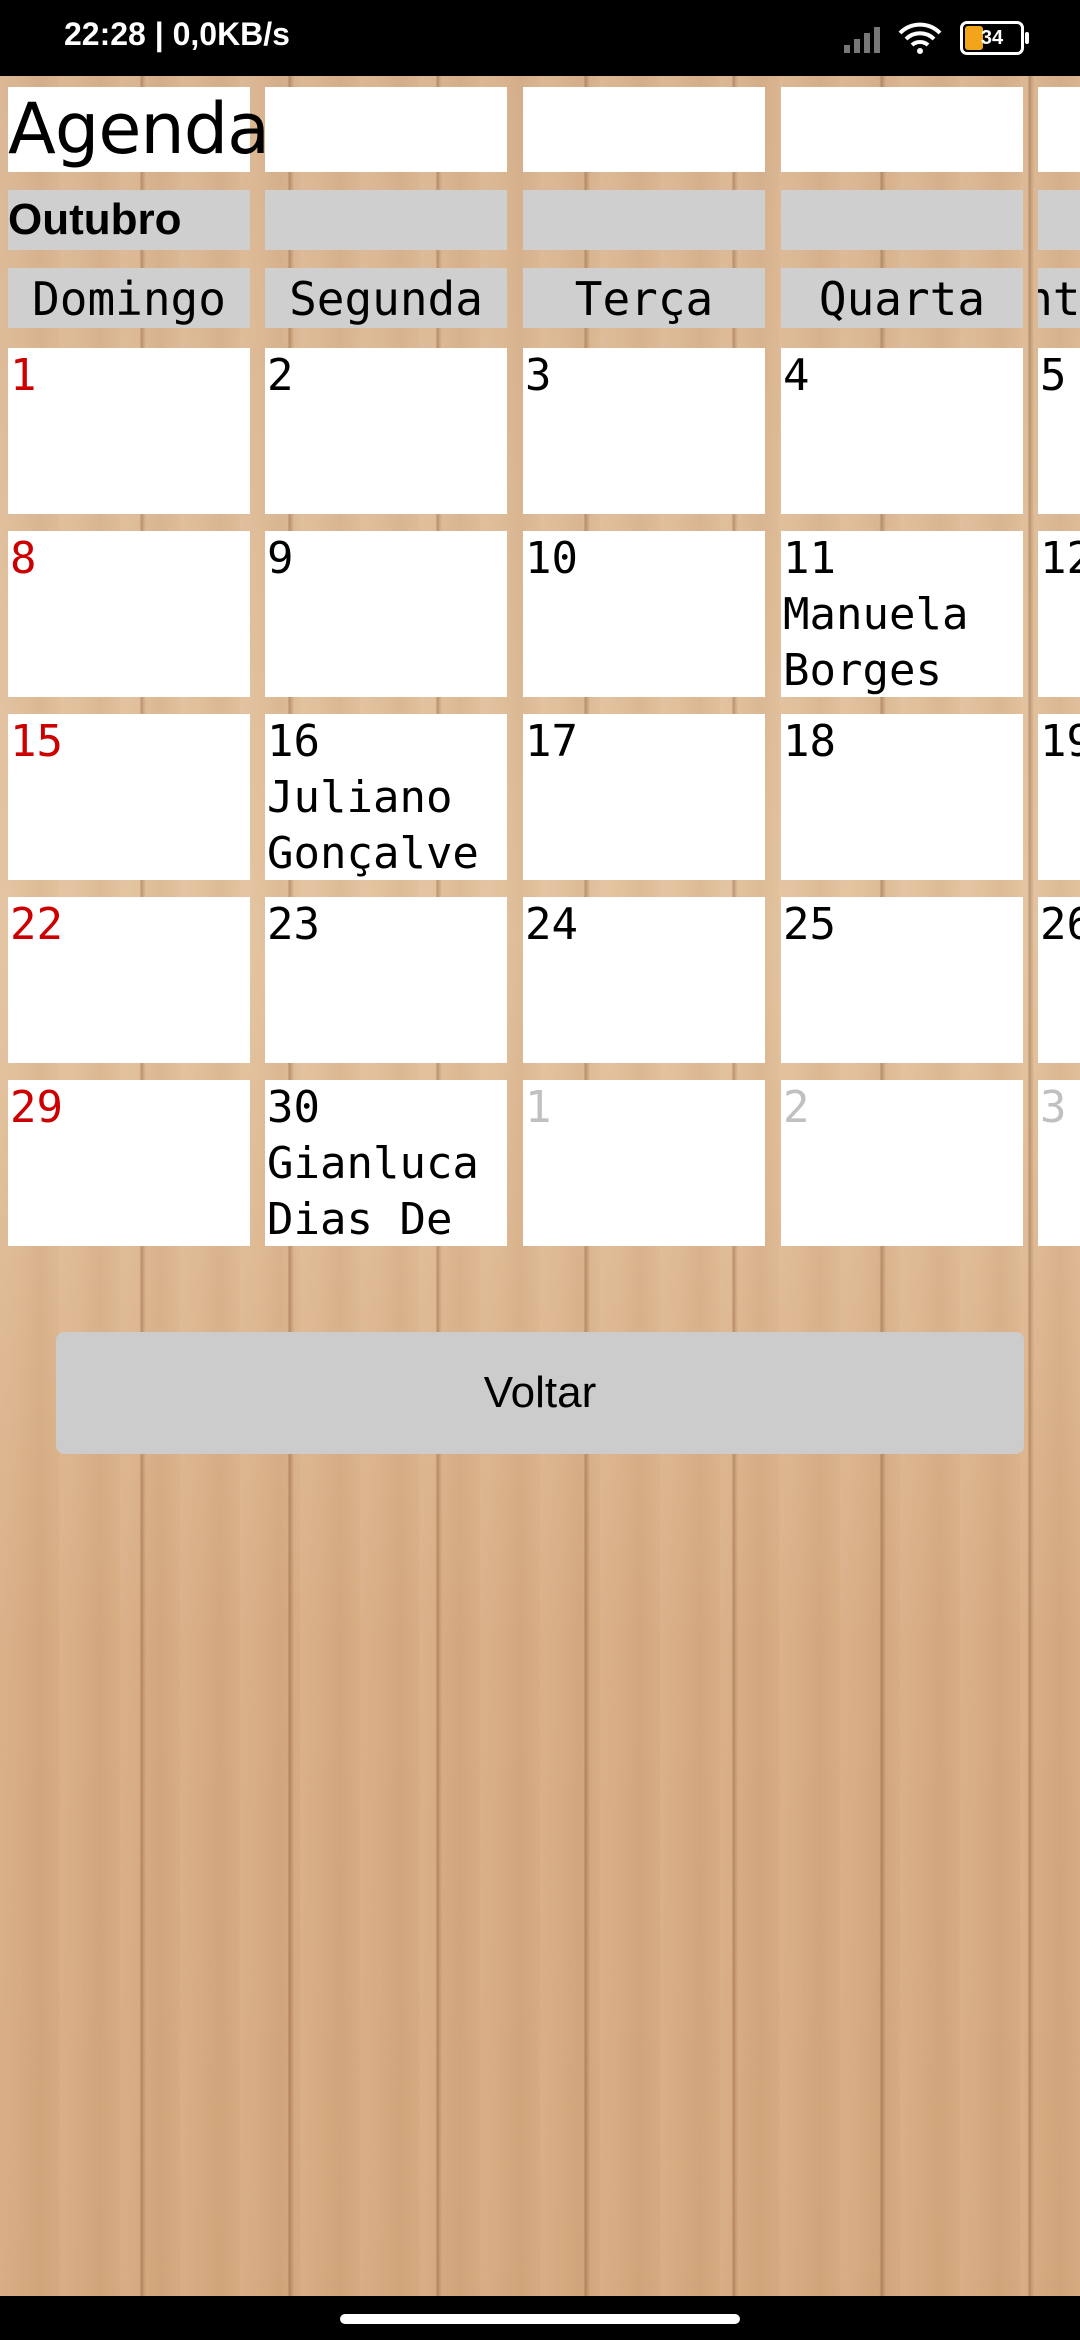 Image resolution: width=1080 pixels, height=2340 pixels. I want to click on status-icons: 34, so click(936, 38).